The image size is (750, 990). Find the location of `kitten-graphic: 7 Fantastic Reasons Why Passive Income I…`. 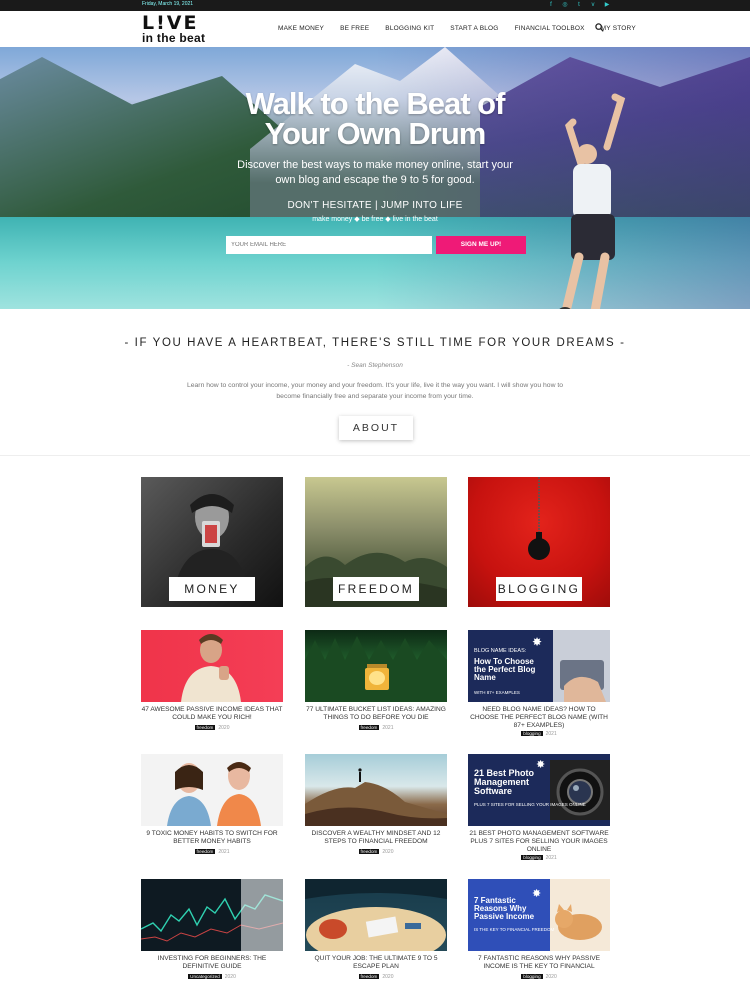

kitten-graphic: 7 Fantastic Reasons Why Passive Income I… is located at coordinates (542, 915).